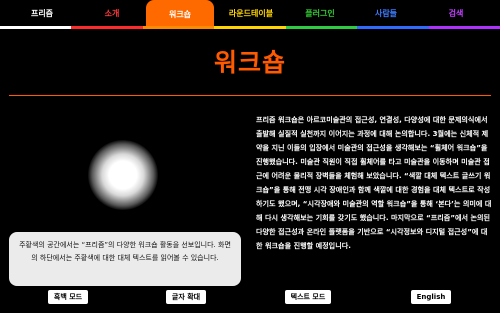 Image resolution: width=500 pixels, height=313 pixels. What do you see at coordinates (431, 297) in the screenshot?
I see `english-button: English` at bounding box center [431, 297].